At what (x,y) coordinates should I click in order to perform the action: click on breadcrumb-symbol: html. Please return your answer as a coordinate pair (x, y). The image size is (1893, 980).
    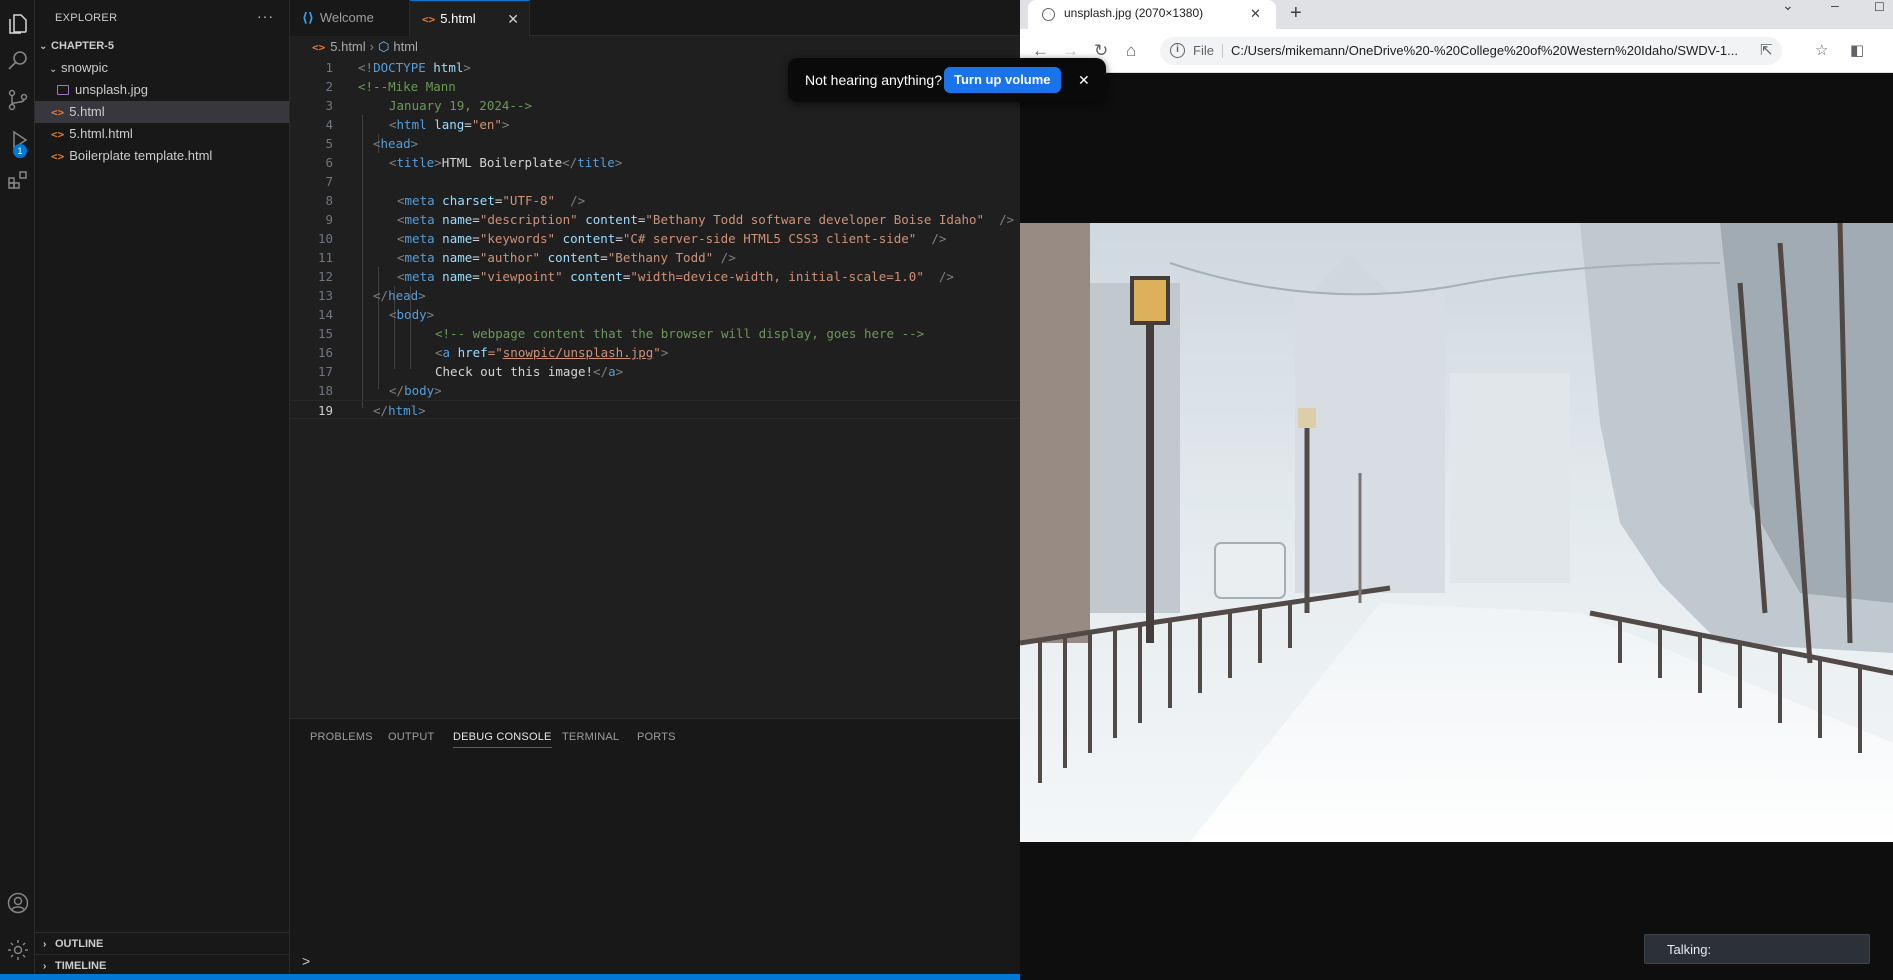
    Looking at the image, I should click on (405, 46).